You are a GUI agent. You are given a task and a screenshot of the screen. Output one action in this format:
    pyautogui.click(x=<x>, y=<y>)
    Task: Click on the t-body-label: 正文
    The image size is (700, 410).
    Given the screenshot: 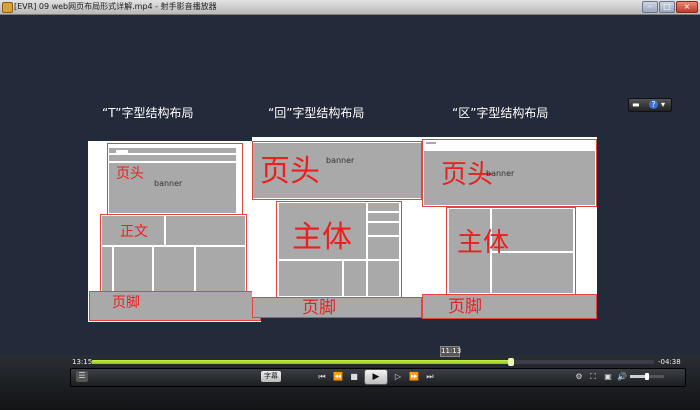 What is the action you would take?
    pyautogui.click(x=134, y=232)
    